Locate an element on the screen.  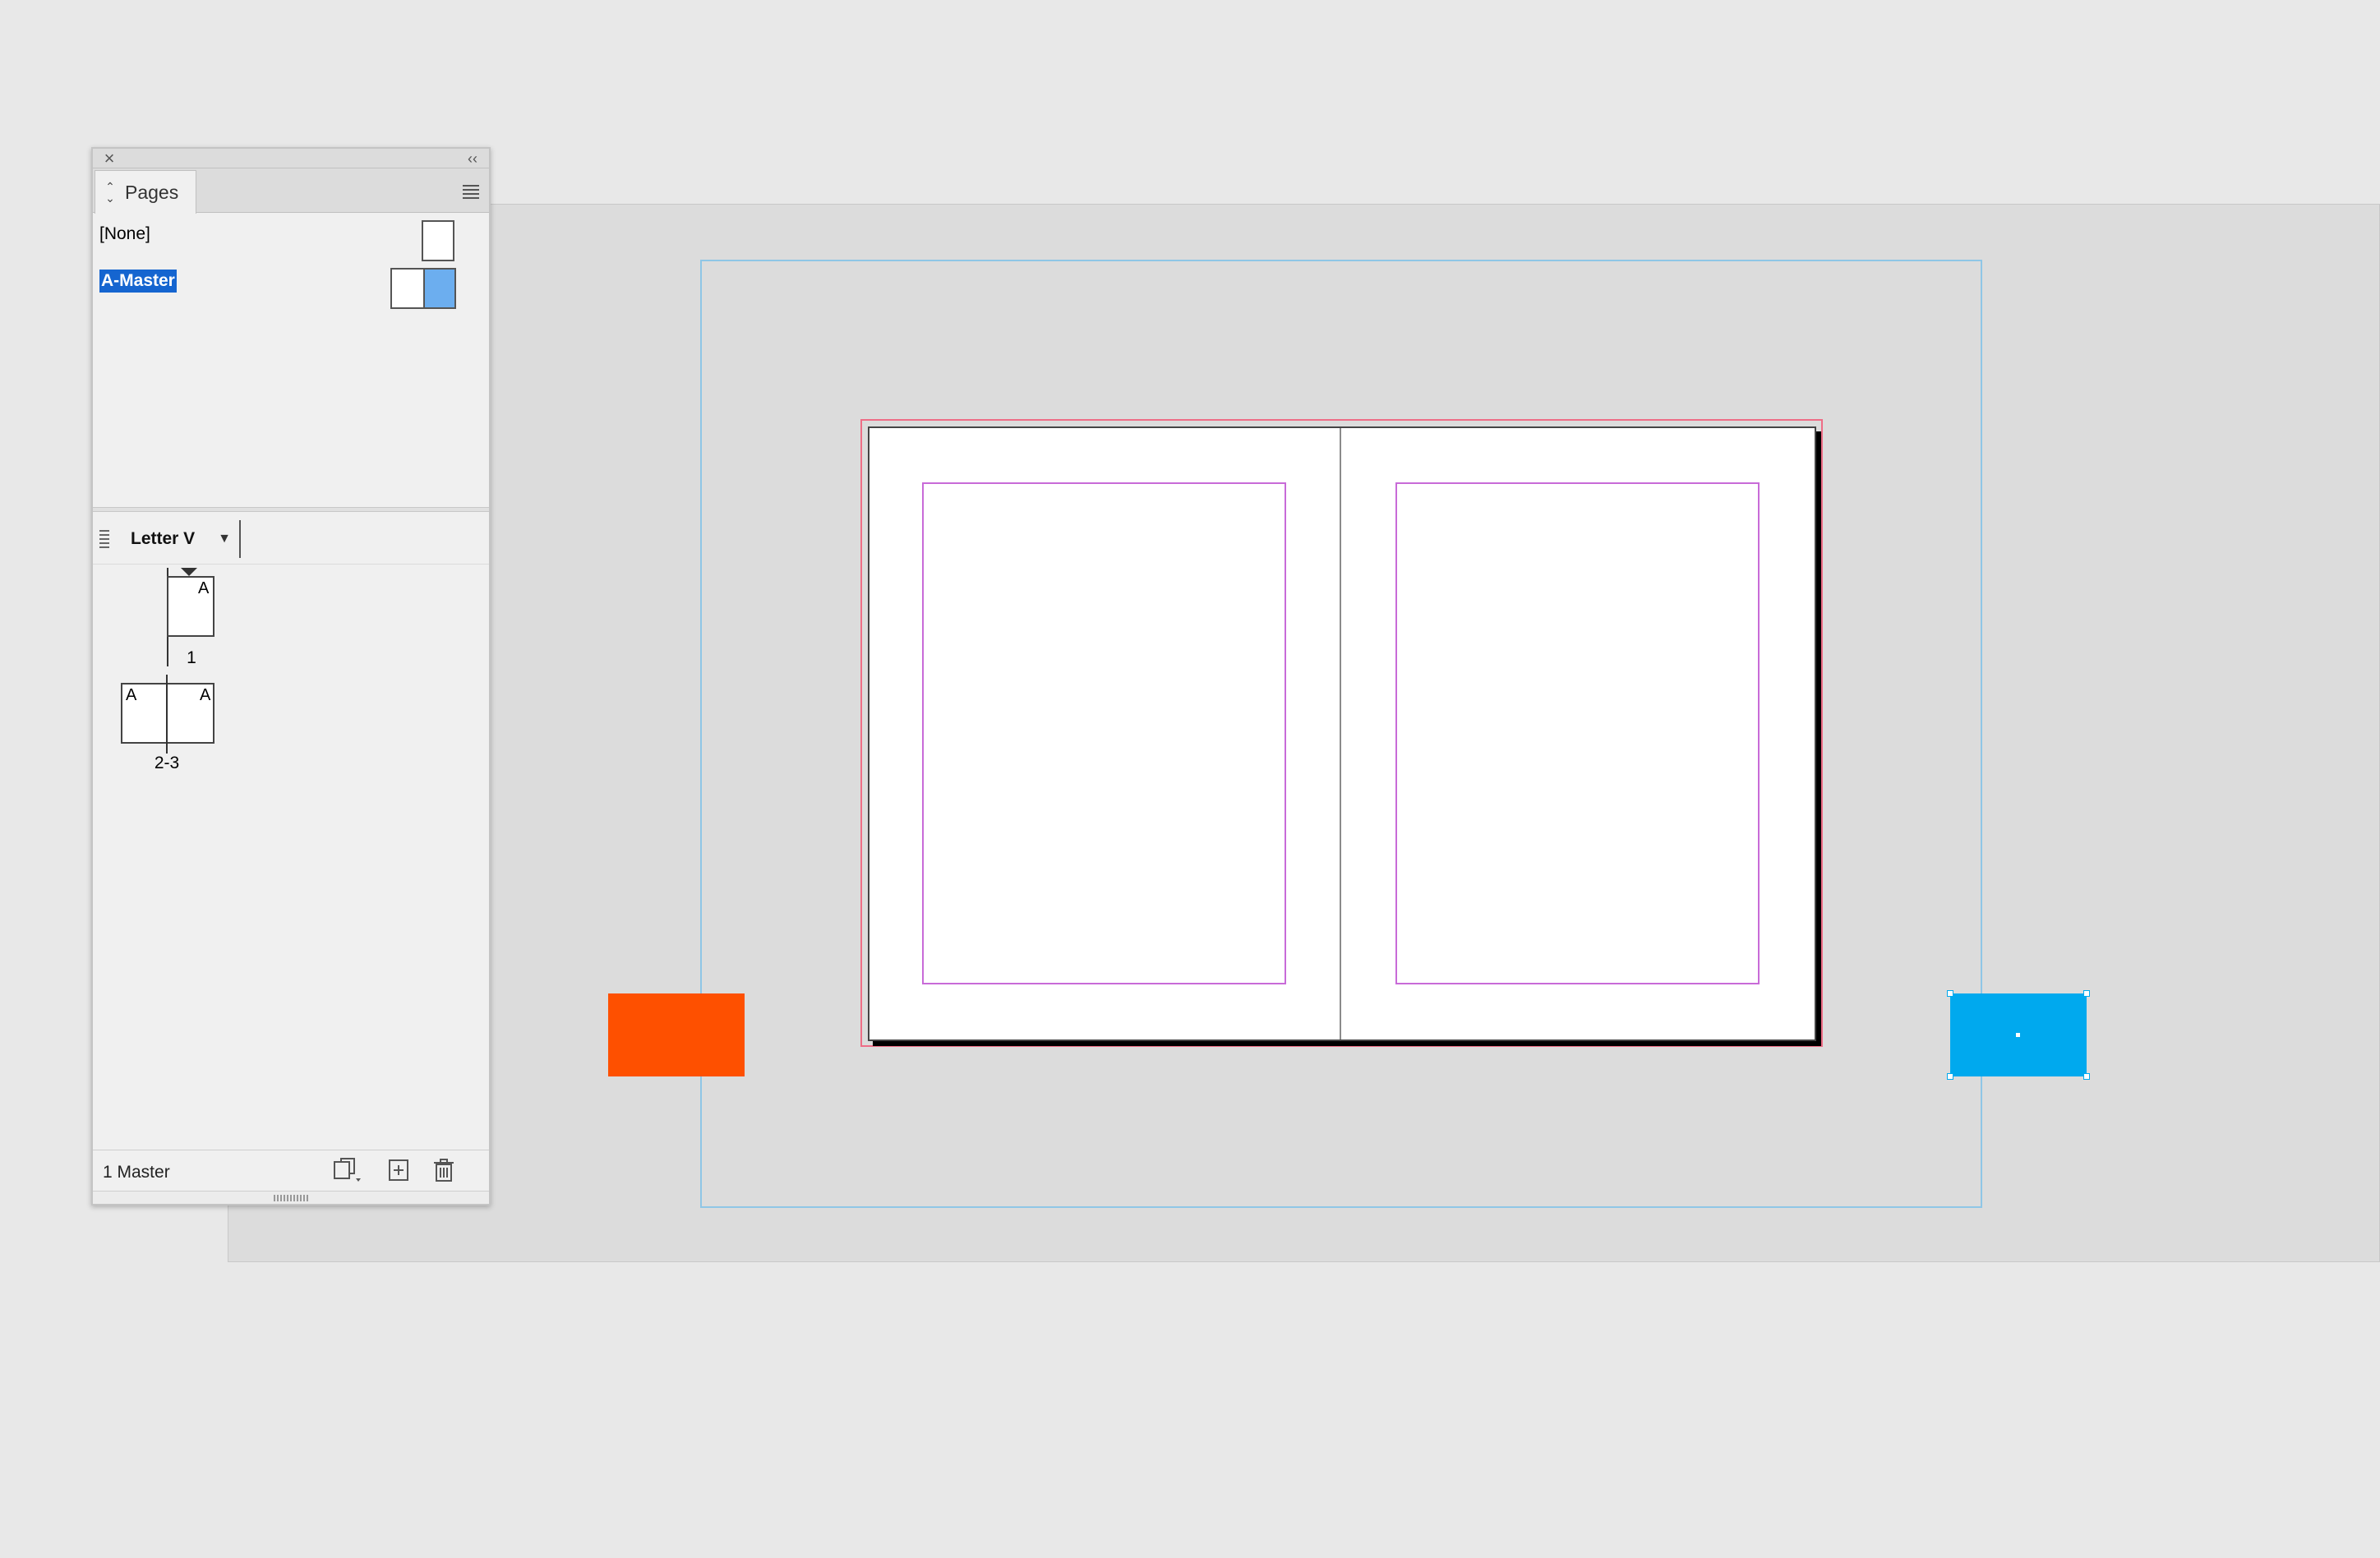
panel-resize-grip is located at coordinates (291, 1197).